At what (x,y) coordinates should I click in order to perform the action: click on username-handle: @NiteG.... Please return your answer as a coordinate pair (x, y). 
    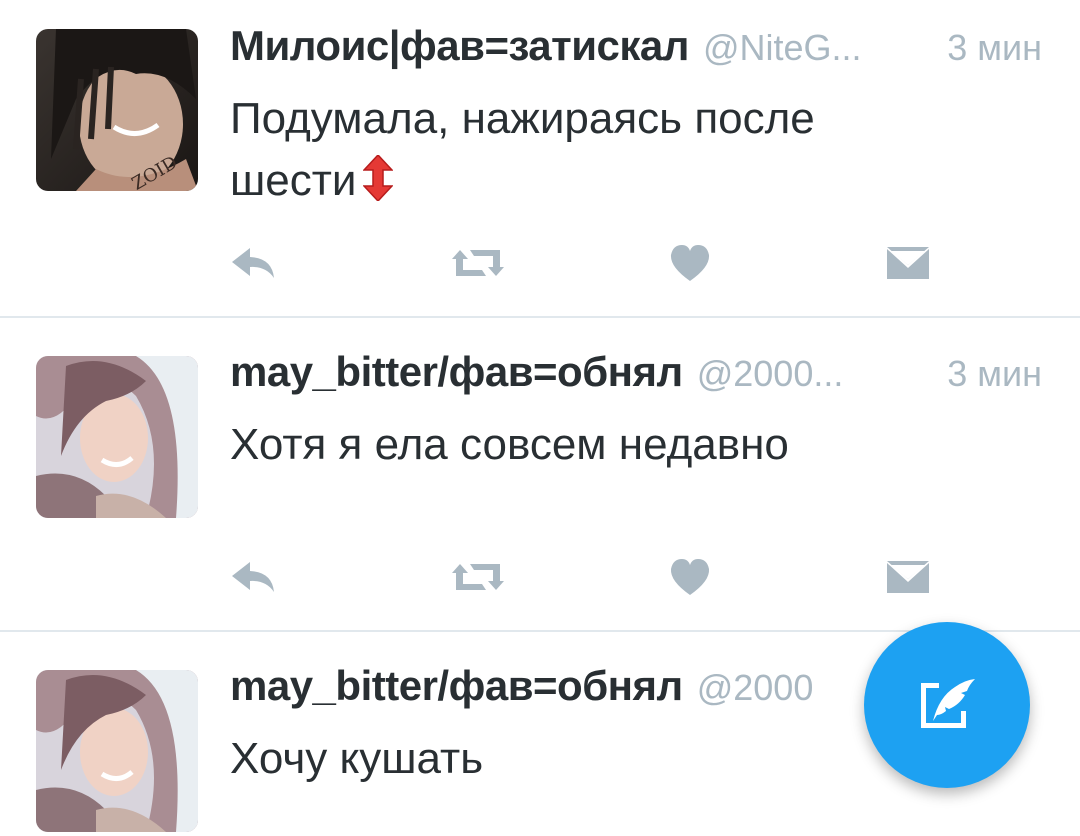
    Looking at the image, I should click on (810, 48).